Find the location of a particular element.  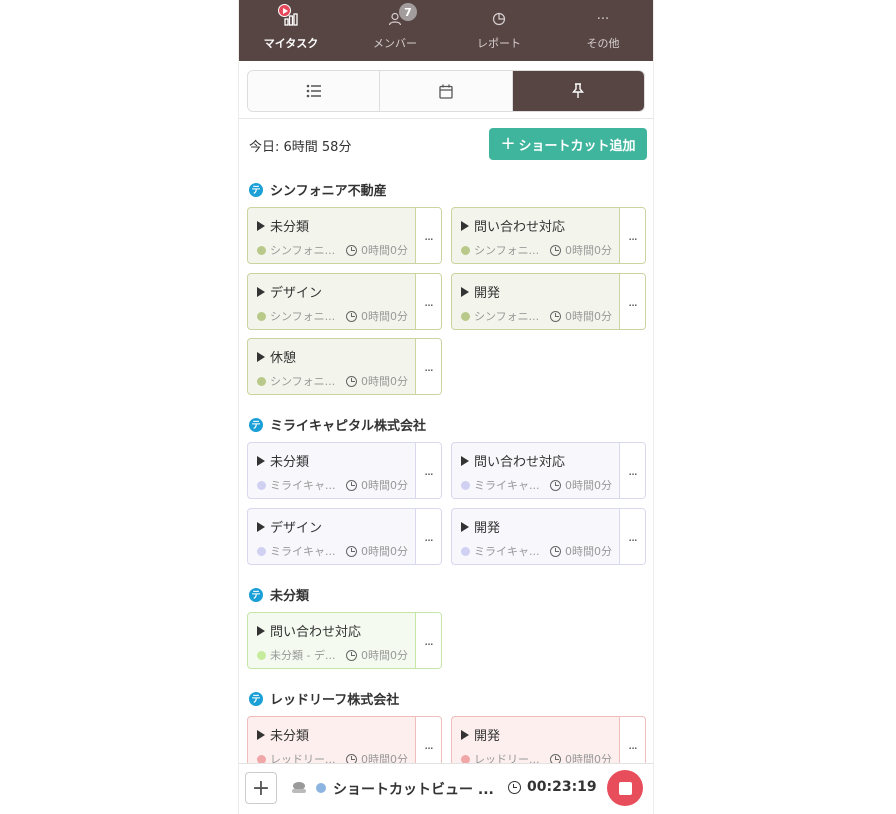

add-entry-button: + is located at coordinates (261, 788).